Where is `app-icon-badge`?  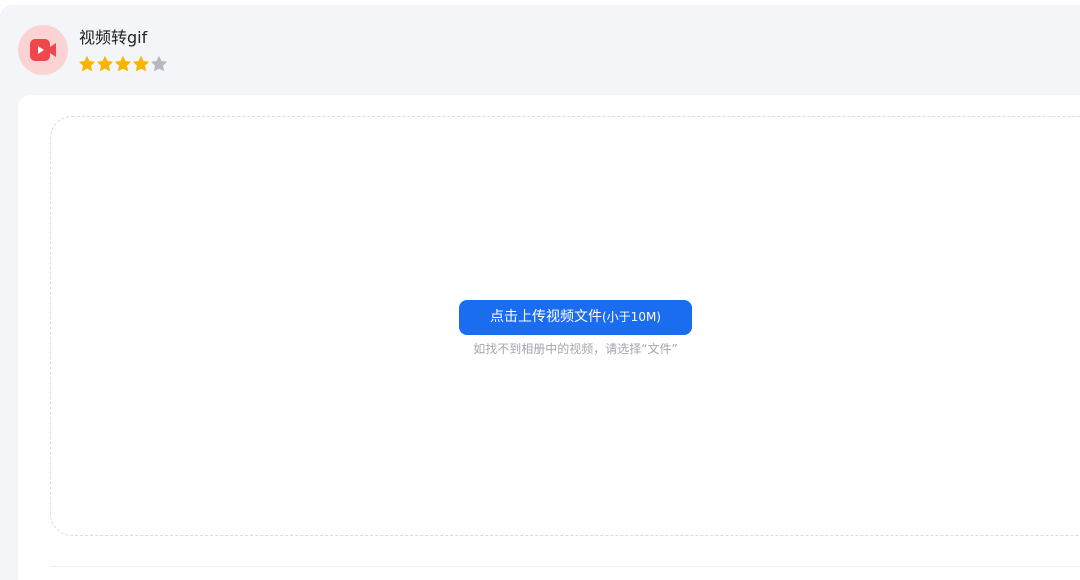
app-icon-badge is located at coordinates (43, 50).